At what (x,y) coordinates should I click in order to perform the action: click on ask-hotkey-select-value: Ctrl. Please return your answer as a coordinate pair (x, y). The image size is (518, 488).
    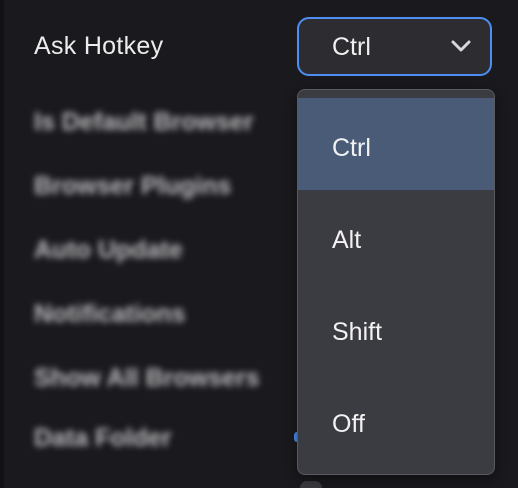
    Looking at the image, I should click on (351, 47).